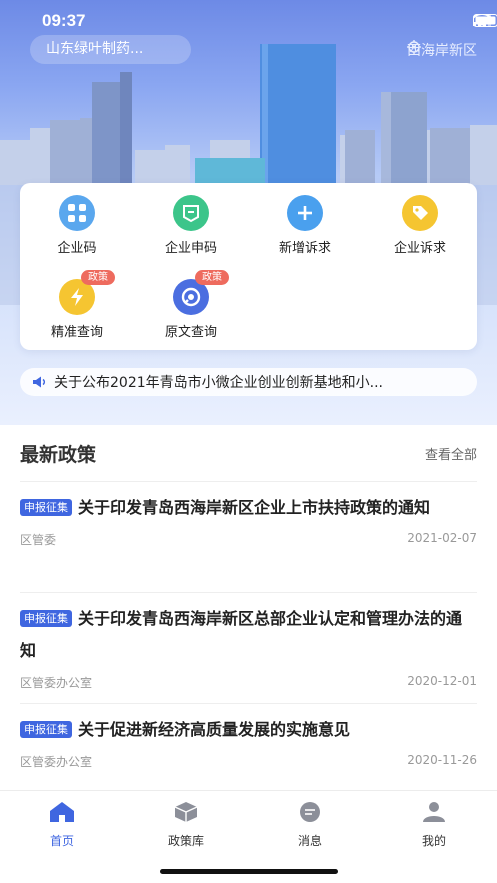 The width and height of the screenshot is (497, 883). I want to click on tab-label: 政策库, so click(185, 841).